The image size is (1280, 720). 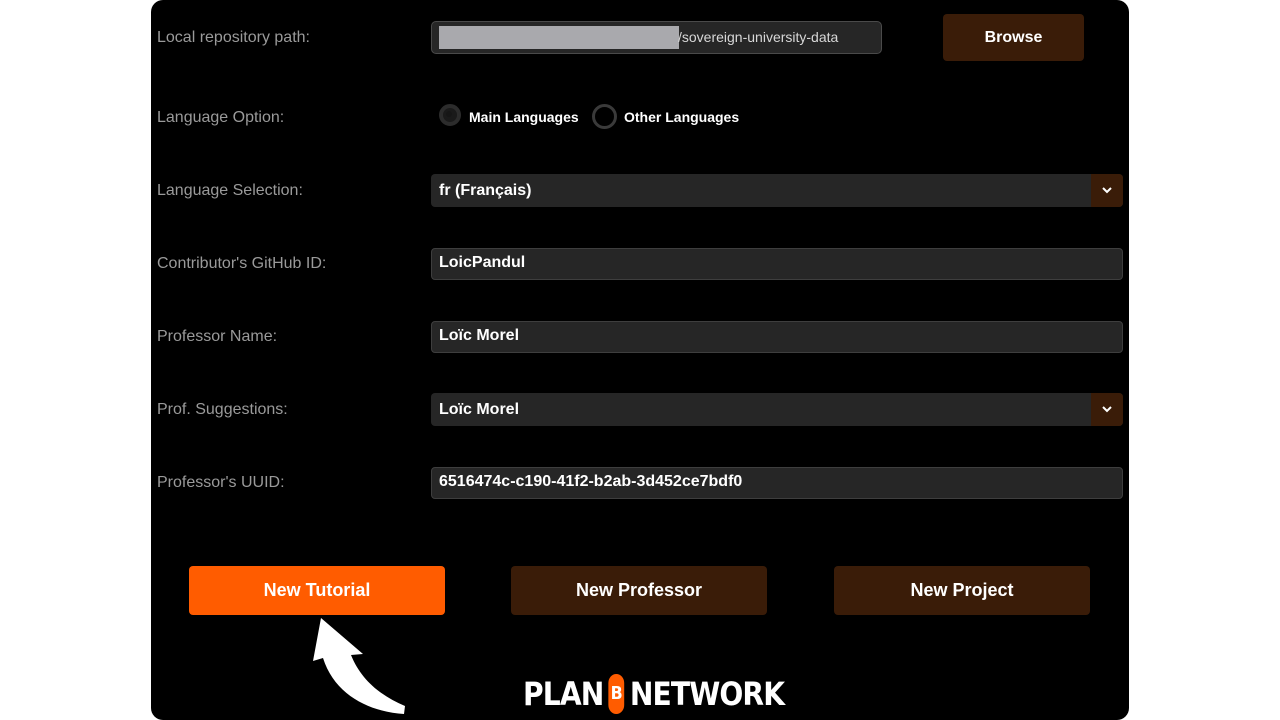 I want to click on prof-suggestions-label: Prof. Suggestions:, so click(x=222, y=409).